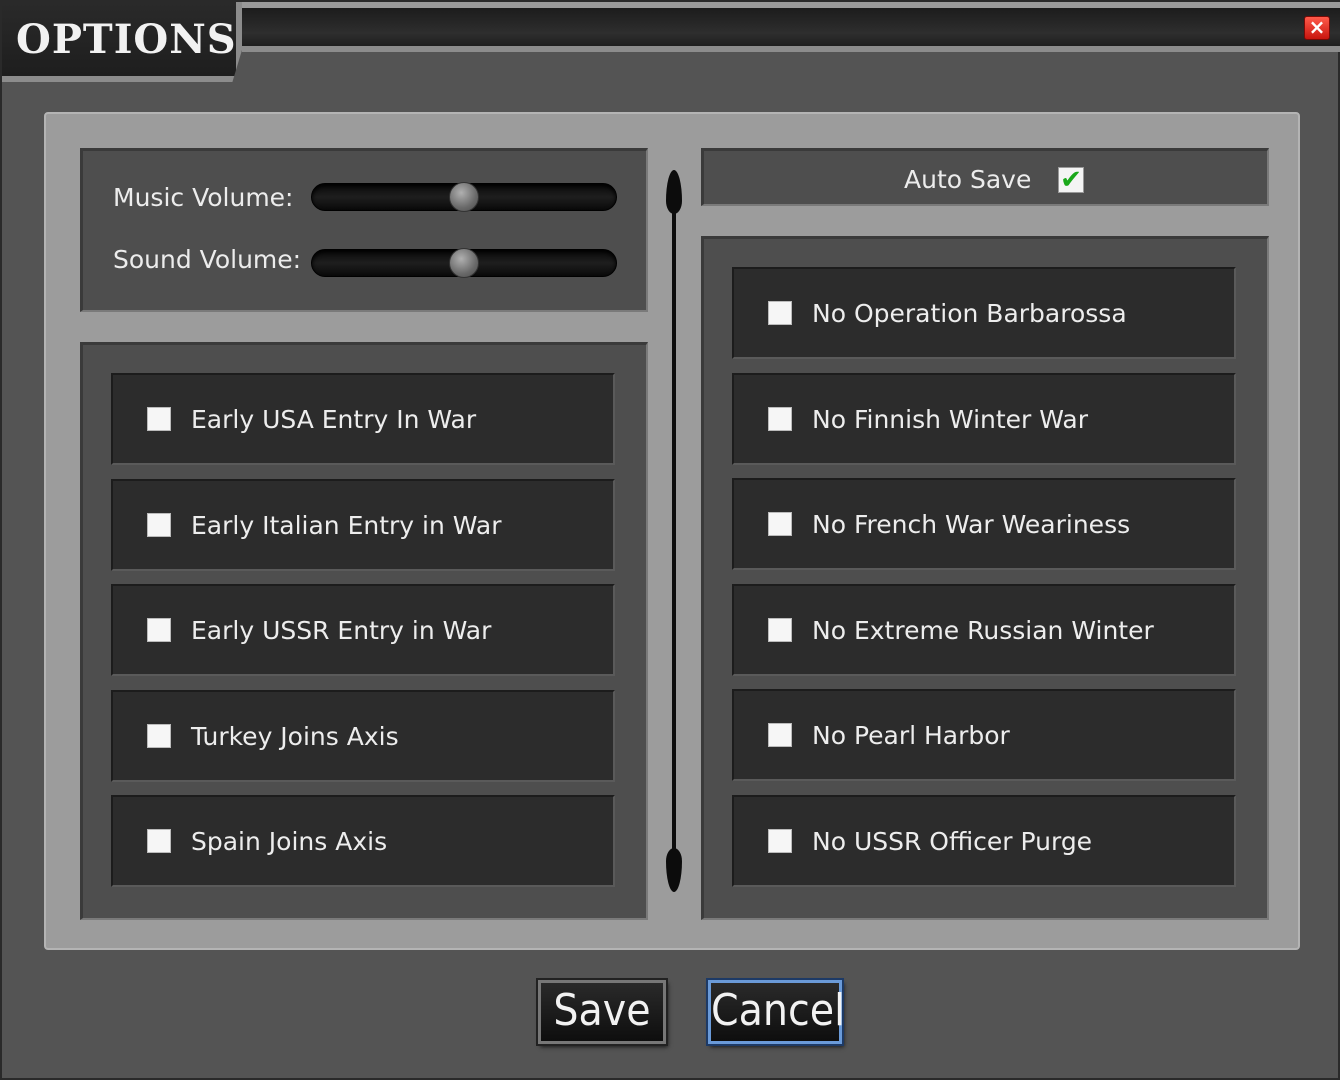  I want to click on option-row: Turkey Joins Axis, so click(363, 735).